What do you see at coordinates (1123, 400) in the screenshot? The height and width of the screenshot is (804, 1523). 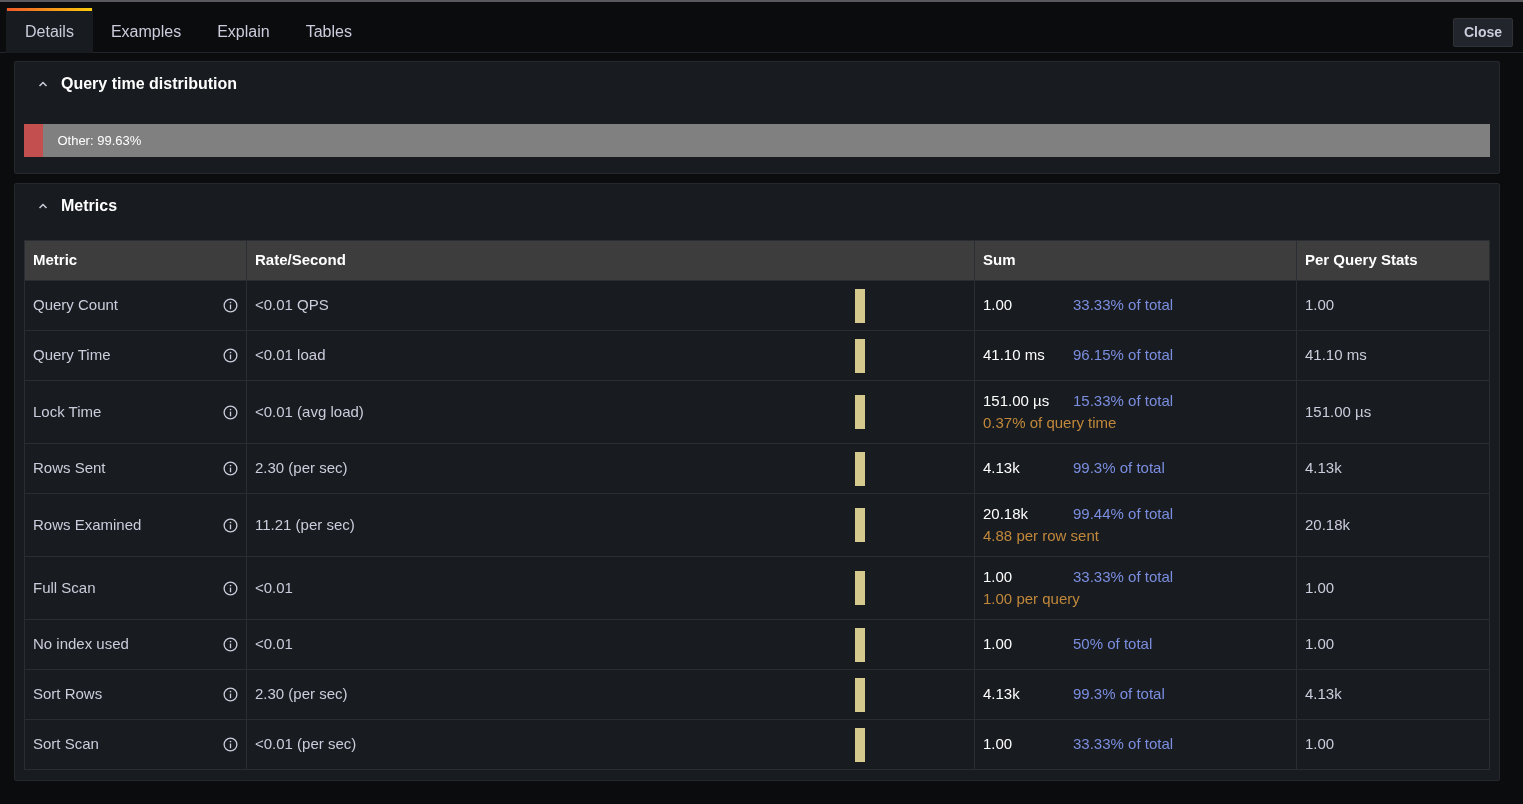 I see `share-of-total: 15.33% of total` at bounding box center [1123, 400].